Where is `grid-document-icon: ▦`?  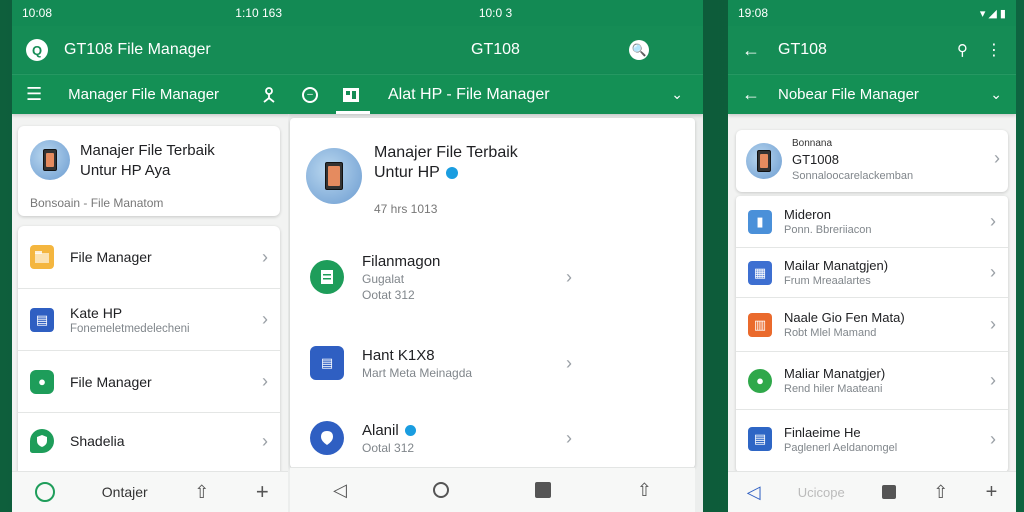
grid-document-icon: ▦ is located at coordinates (760, 272).